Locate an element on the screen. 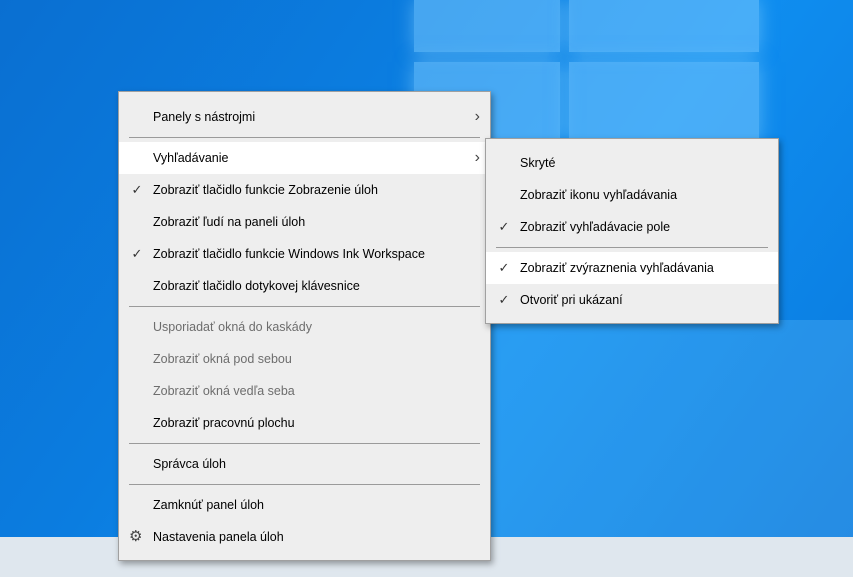 The width and height of the screenshot is (853, 577). menu-item-label: Vyhľadávanie is located at coordinates (191, 158).